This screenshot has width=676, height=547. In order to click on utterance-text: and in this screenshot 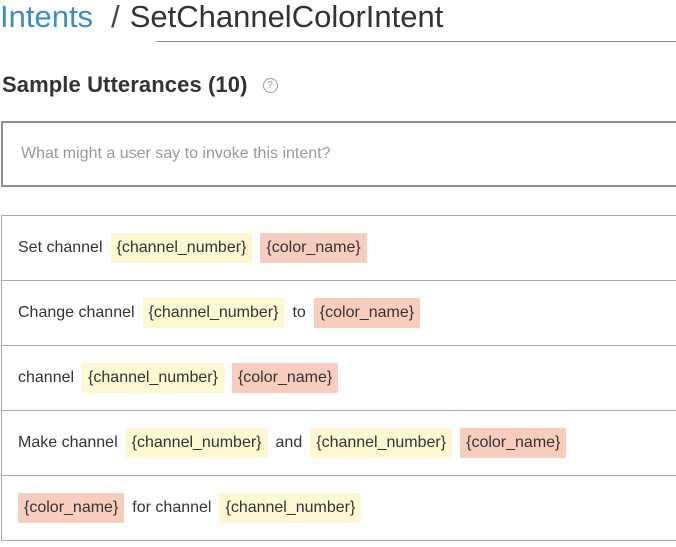, I will do `click(289, 442)`.